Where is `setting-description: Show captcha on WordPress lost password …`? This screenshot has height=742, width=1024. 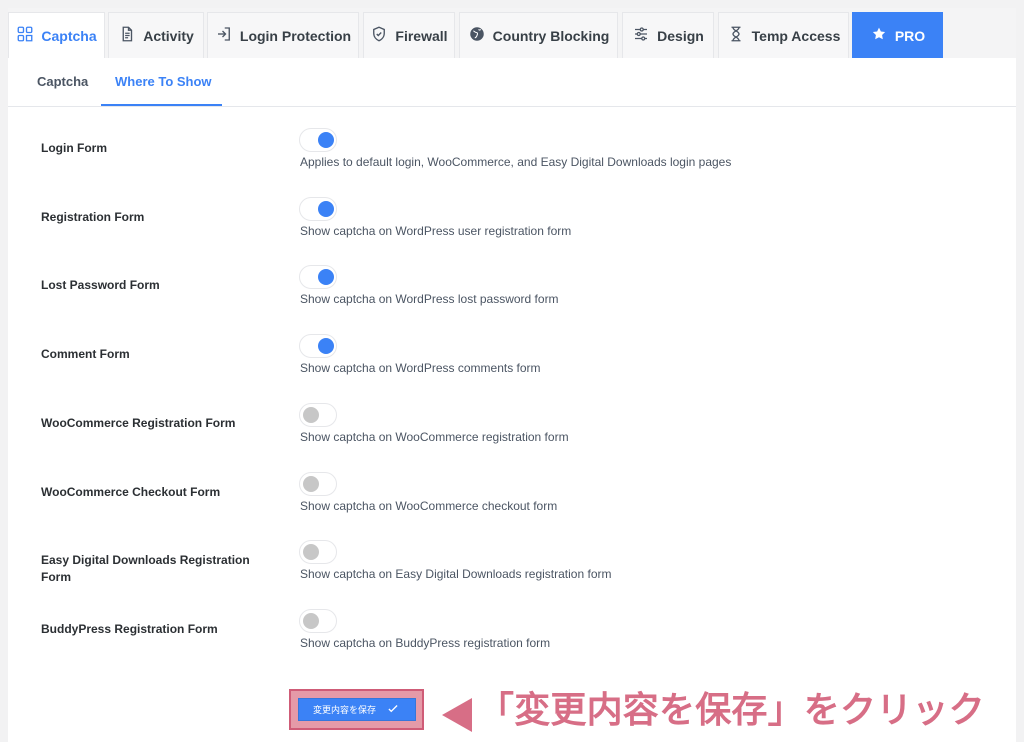
setting-description: Show captcha on WordPress lost password … is located at coordinates (429, 299).